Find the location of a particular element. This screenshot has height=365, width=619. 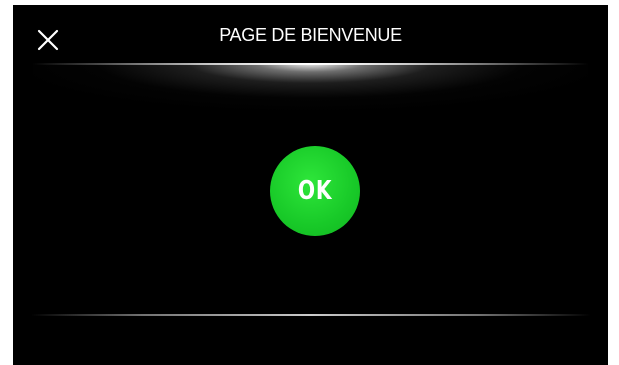

header-divider-line is located at coordinates (310, 64).